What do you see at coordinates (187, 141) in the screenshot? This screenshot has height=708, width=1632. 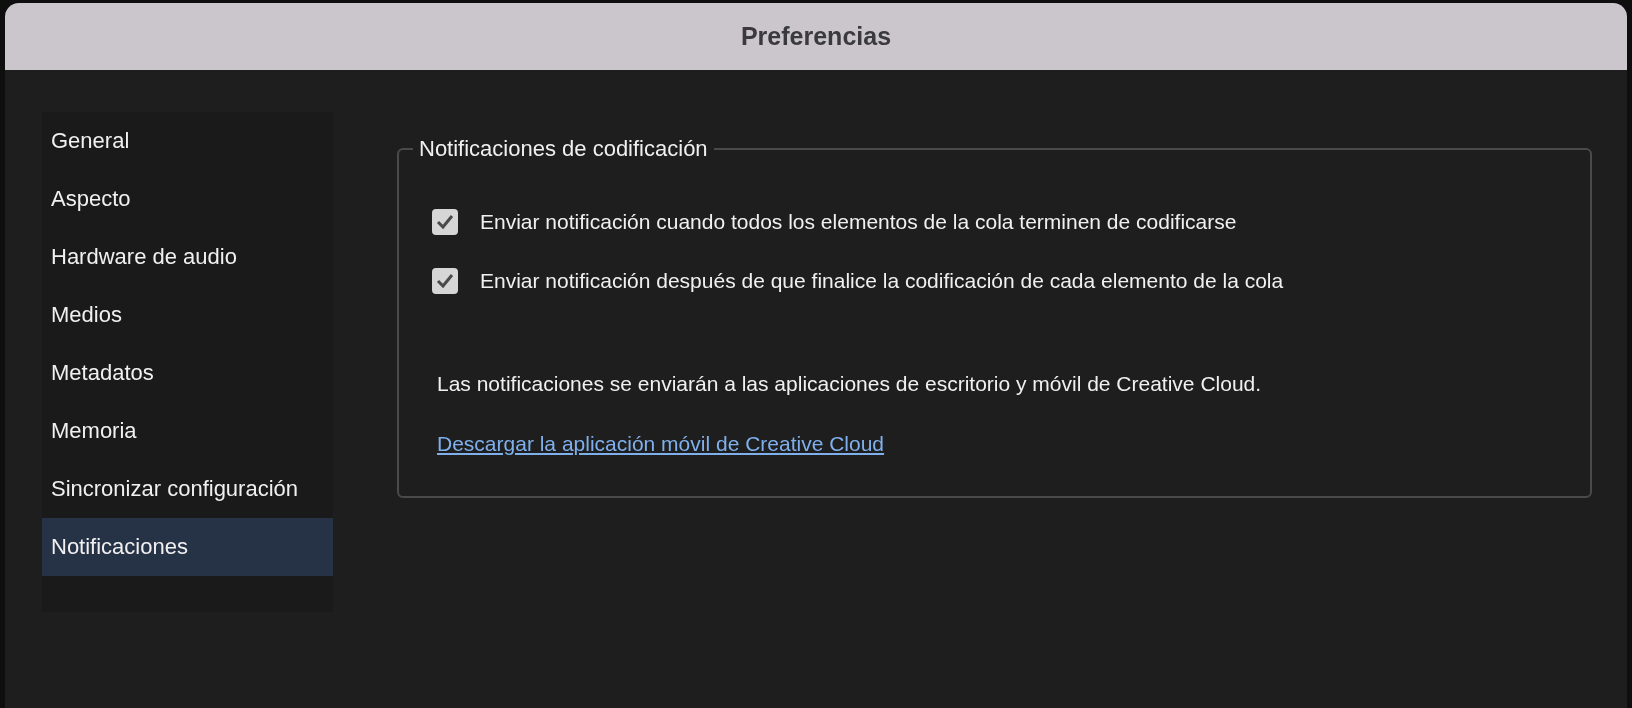 I see `sidebar-item: General` at bounding box center [187, 141].